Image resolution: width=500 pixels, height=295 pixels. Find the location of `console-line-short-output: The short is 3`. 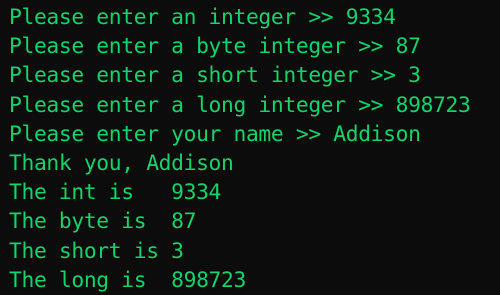

console-line-short-output: The short is 3 is located at coordinates (96, 251).